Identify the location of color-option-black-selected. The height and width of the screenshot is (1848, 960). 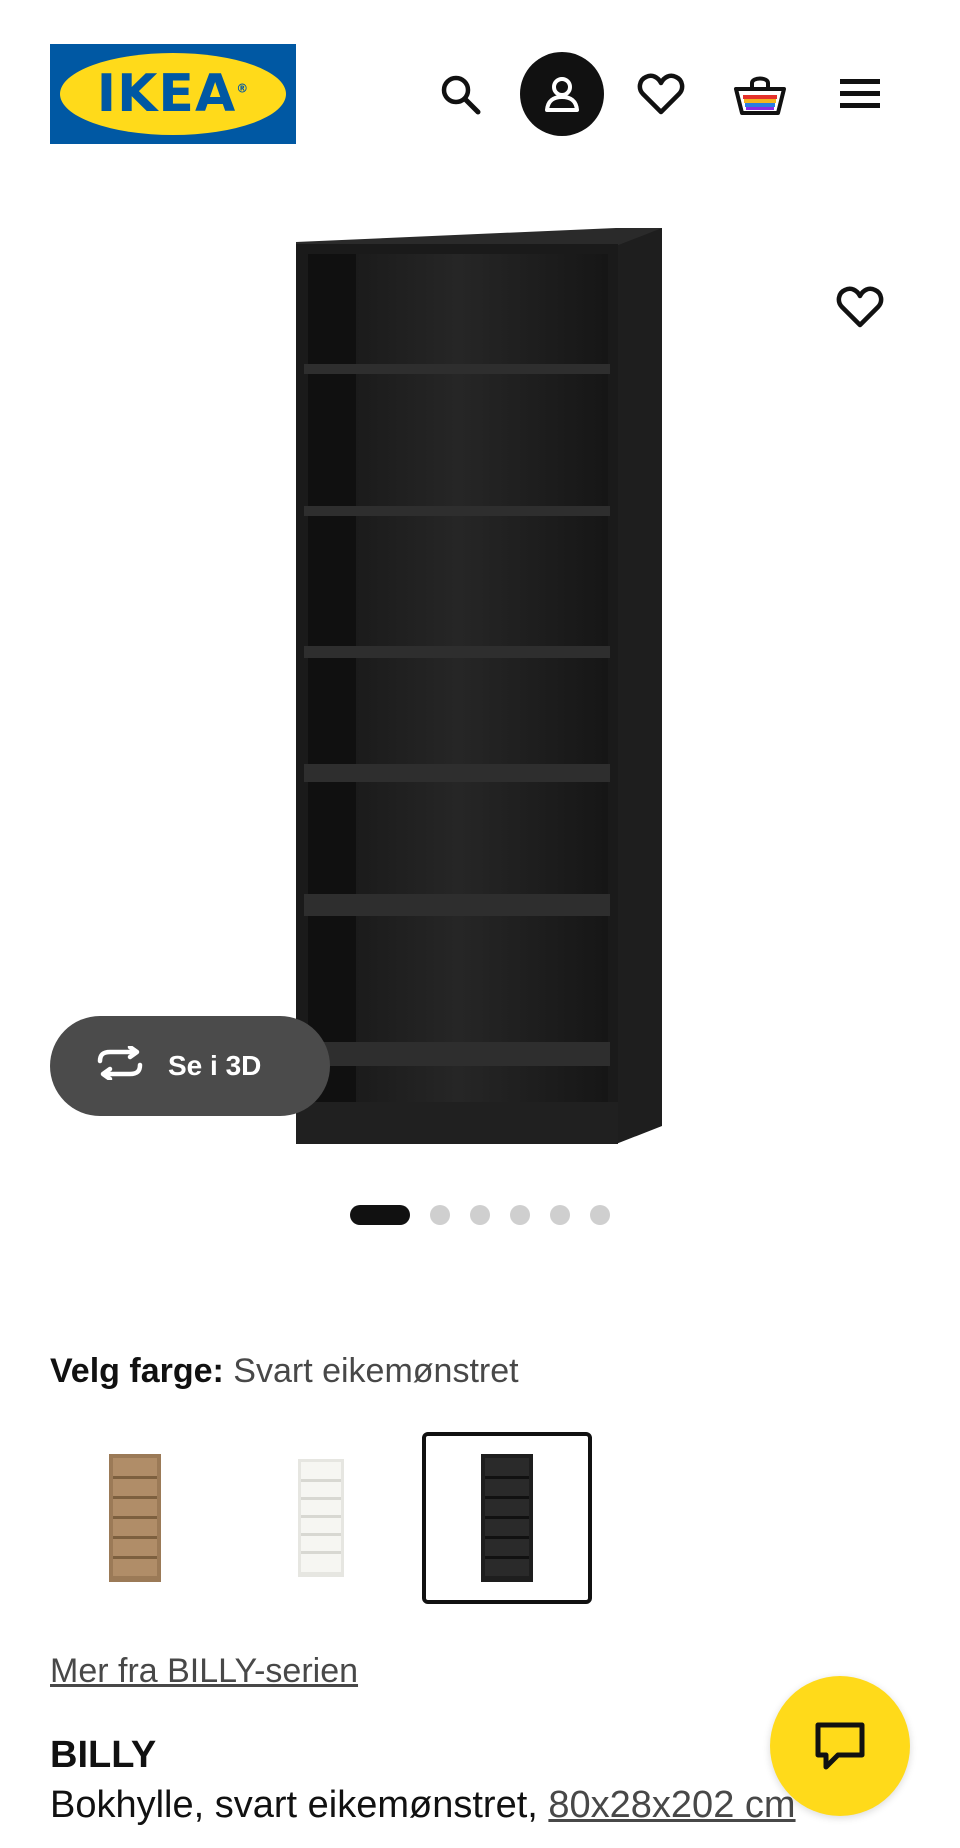
(507, 1518).